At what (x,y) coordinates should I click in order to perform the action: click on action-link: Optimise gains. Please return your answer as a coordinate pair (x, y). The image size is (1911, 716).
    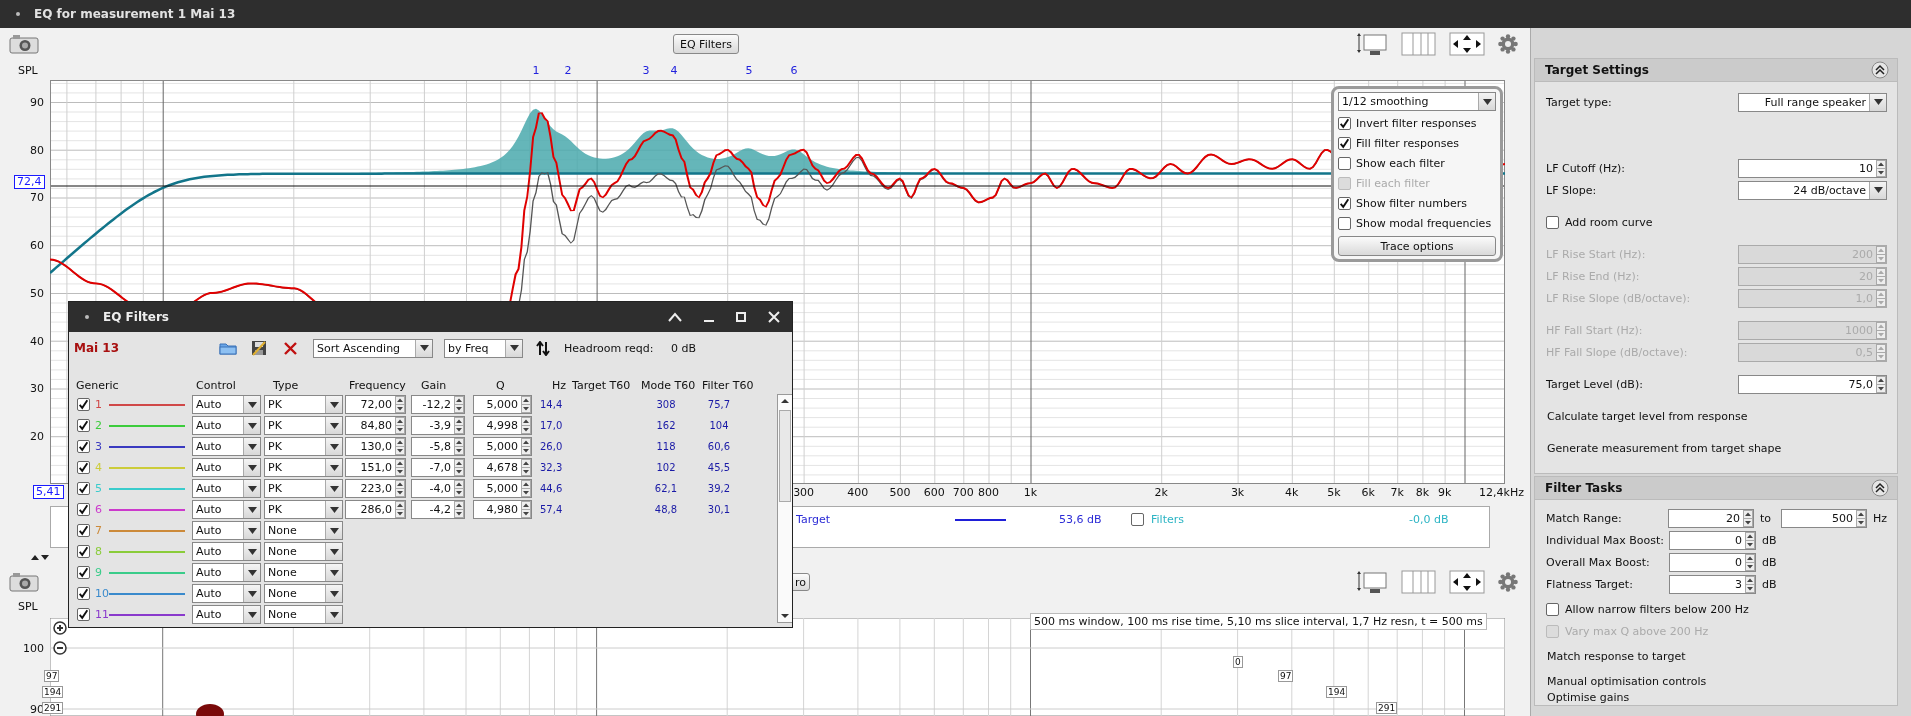
    Looking at the image, I should click on (1588, 697).